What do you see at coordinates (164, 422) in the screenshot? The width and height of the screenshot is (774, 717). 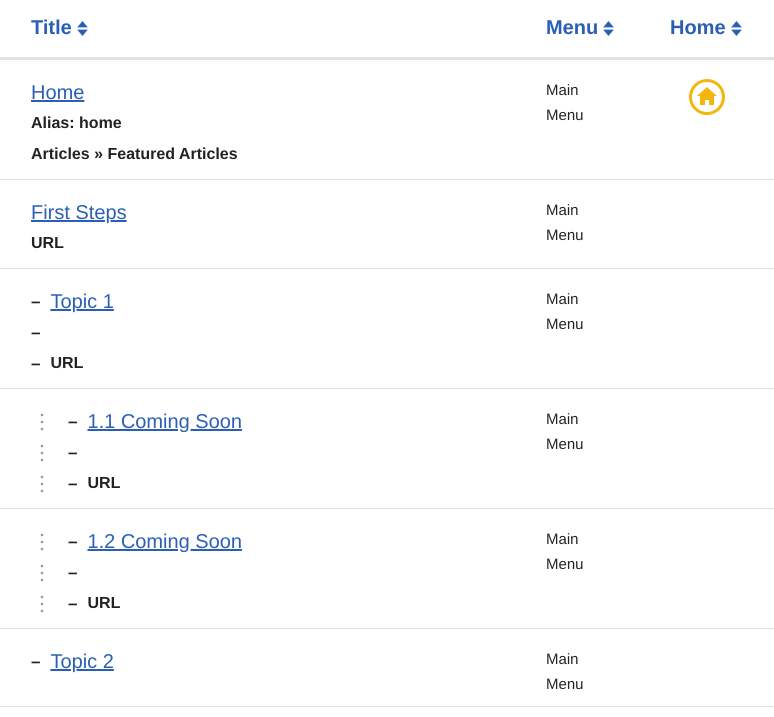 I see `item-title-link: 1.1 Coming Soon` at bounding box center [164, 422].